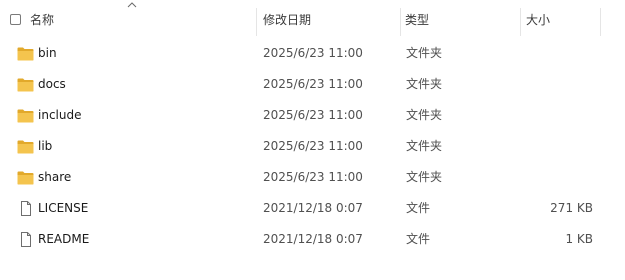  Describe the element at coordinates (45, 146) in the screenshot. I see `file-name: lib` at that location.